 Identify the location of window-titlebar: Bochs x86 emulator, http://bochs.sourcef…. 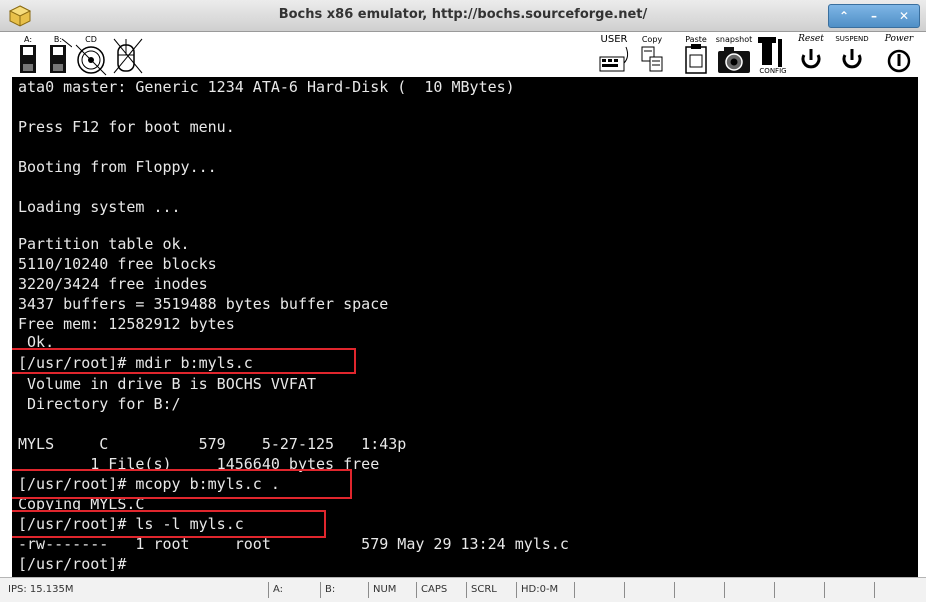
(463, 16).